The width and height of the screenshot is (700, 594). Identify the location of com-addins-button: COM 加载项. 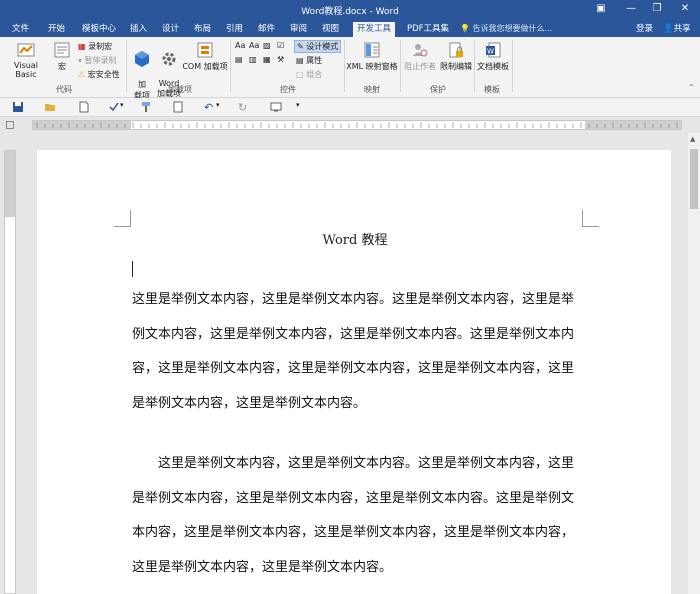
(205, 56).